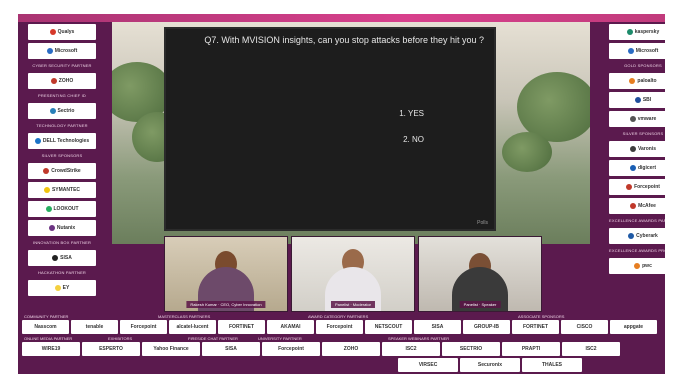 Image resolution: width=677 pixels, height=374 pixels. I want to click on footer-sponsor-logo: AKAMAI, so click(290, 327).